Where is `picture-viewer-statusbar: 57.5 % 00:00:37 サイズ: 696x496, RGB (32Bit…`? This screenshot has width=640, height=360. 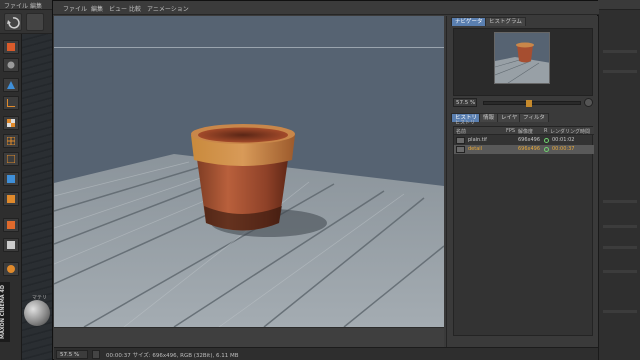
picture-viewer-statusbar: 57.5 % 00:00:37 サイズ: 696x496, RGB (32Bit… is located at coordinates (326, 353).